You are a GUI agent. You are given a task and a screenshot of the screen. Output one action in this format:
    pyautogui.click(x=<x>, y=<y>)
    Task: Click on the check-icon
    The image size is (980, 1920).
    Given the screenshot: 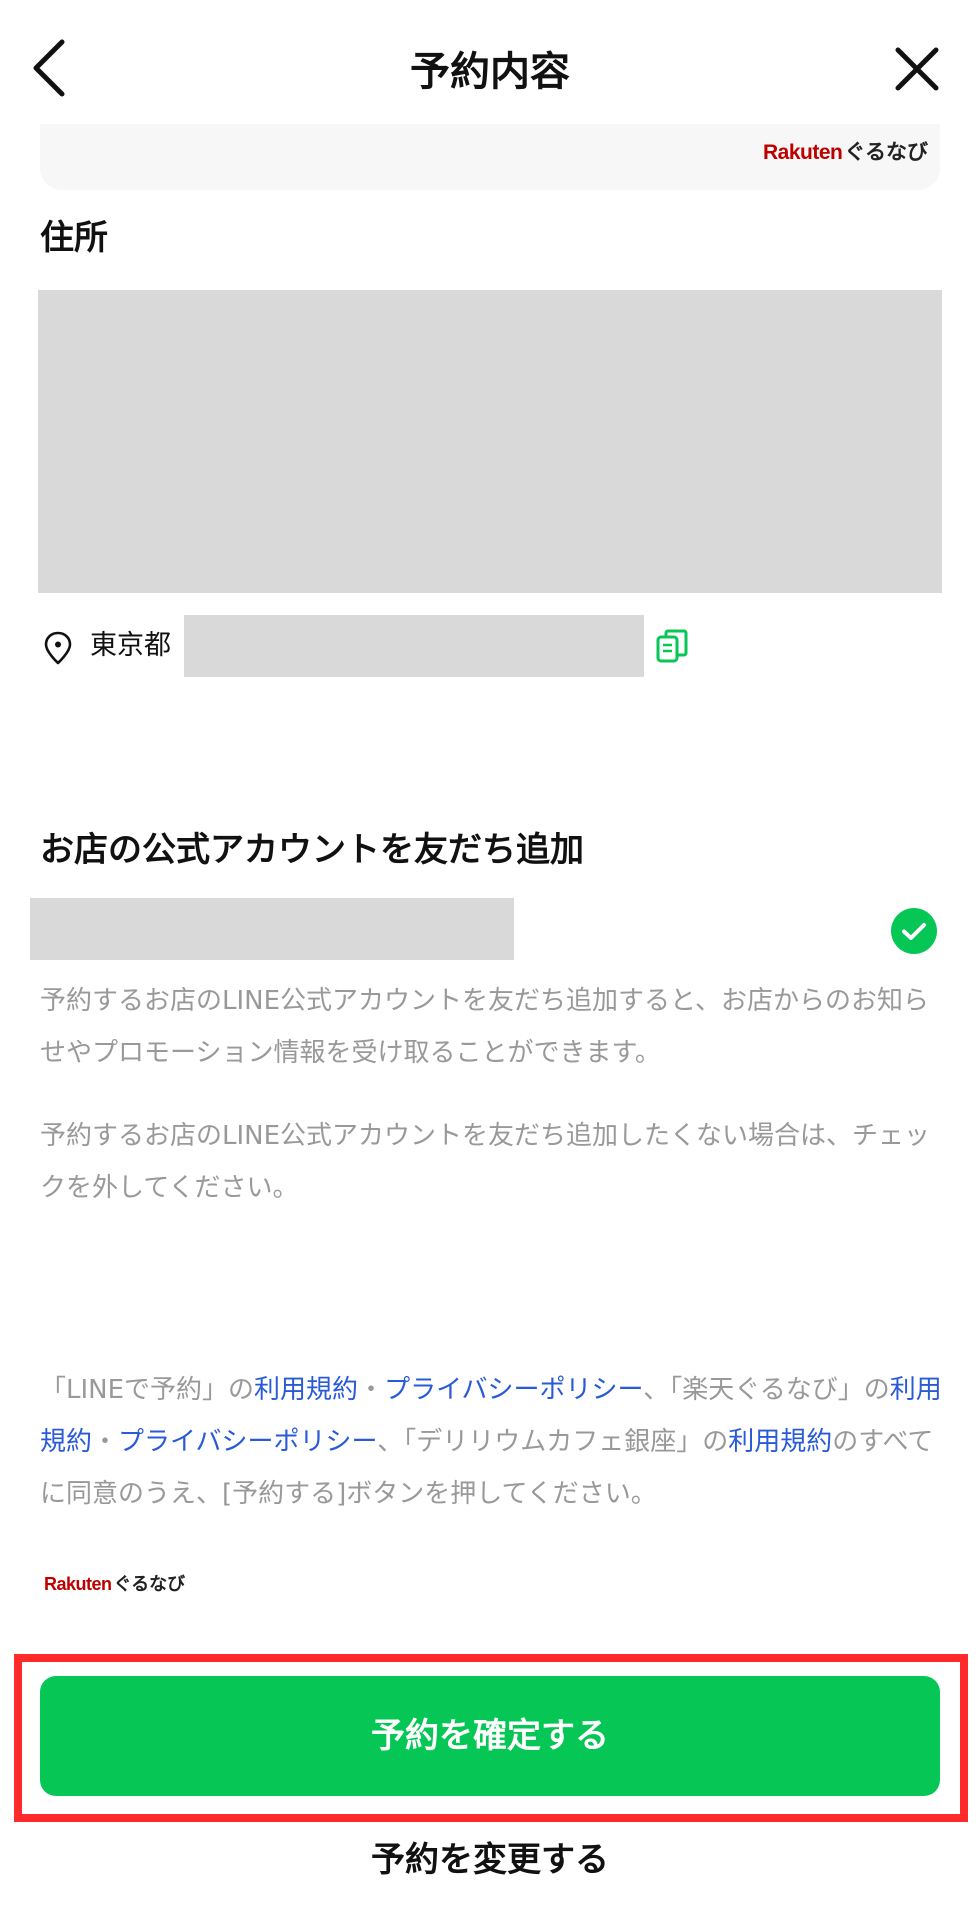 What is the action you would take?
    pyautogui.click(x=914, y=931)
    